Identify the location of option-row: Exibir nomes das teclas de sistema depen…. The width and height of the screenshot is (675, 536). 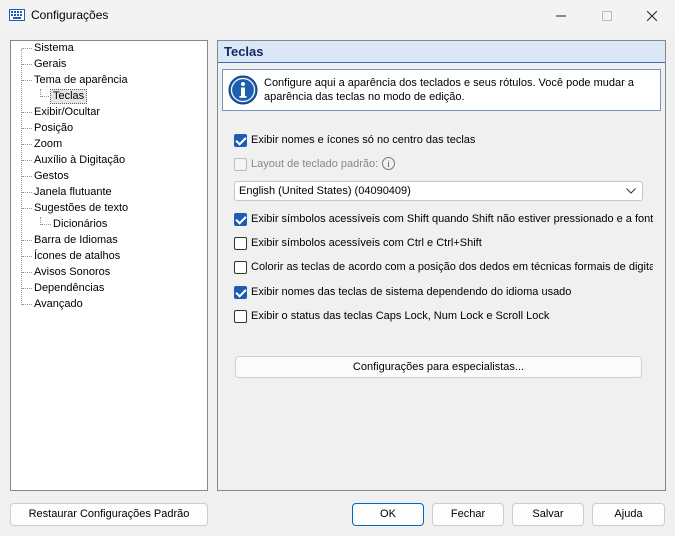
(443, 293).